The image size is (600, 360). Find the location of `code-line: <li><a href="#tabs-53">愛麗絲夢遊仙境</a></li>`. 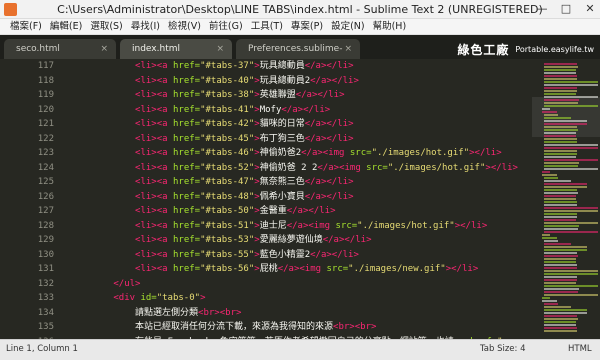

code-line: <li><a href="#tabs-53">愛麗絲夢遊仙境</a></li> is located at coordinates (299, 240).